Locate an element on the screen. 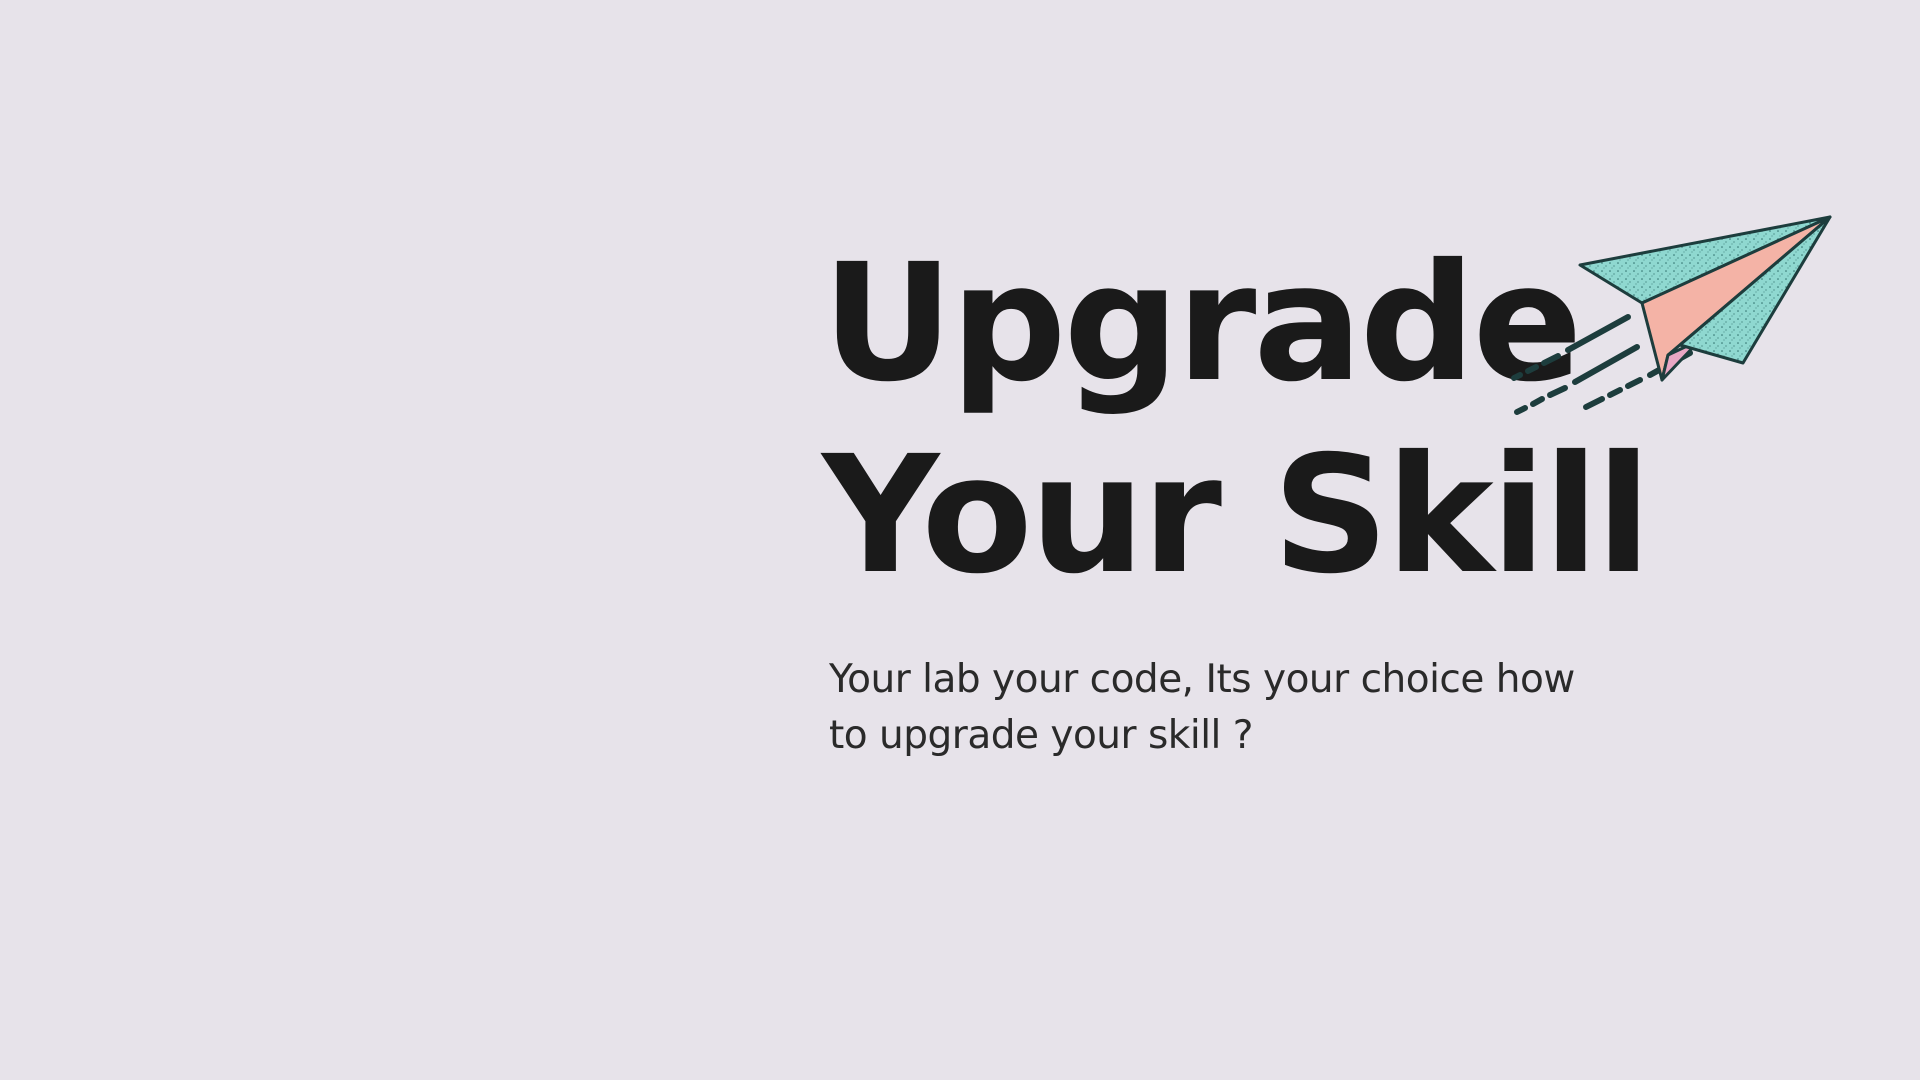 The height and width of the screenshot is (1080, 1920). headline-line-1: Upgrade is located at coordinates (1202, 324).